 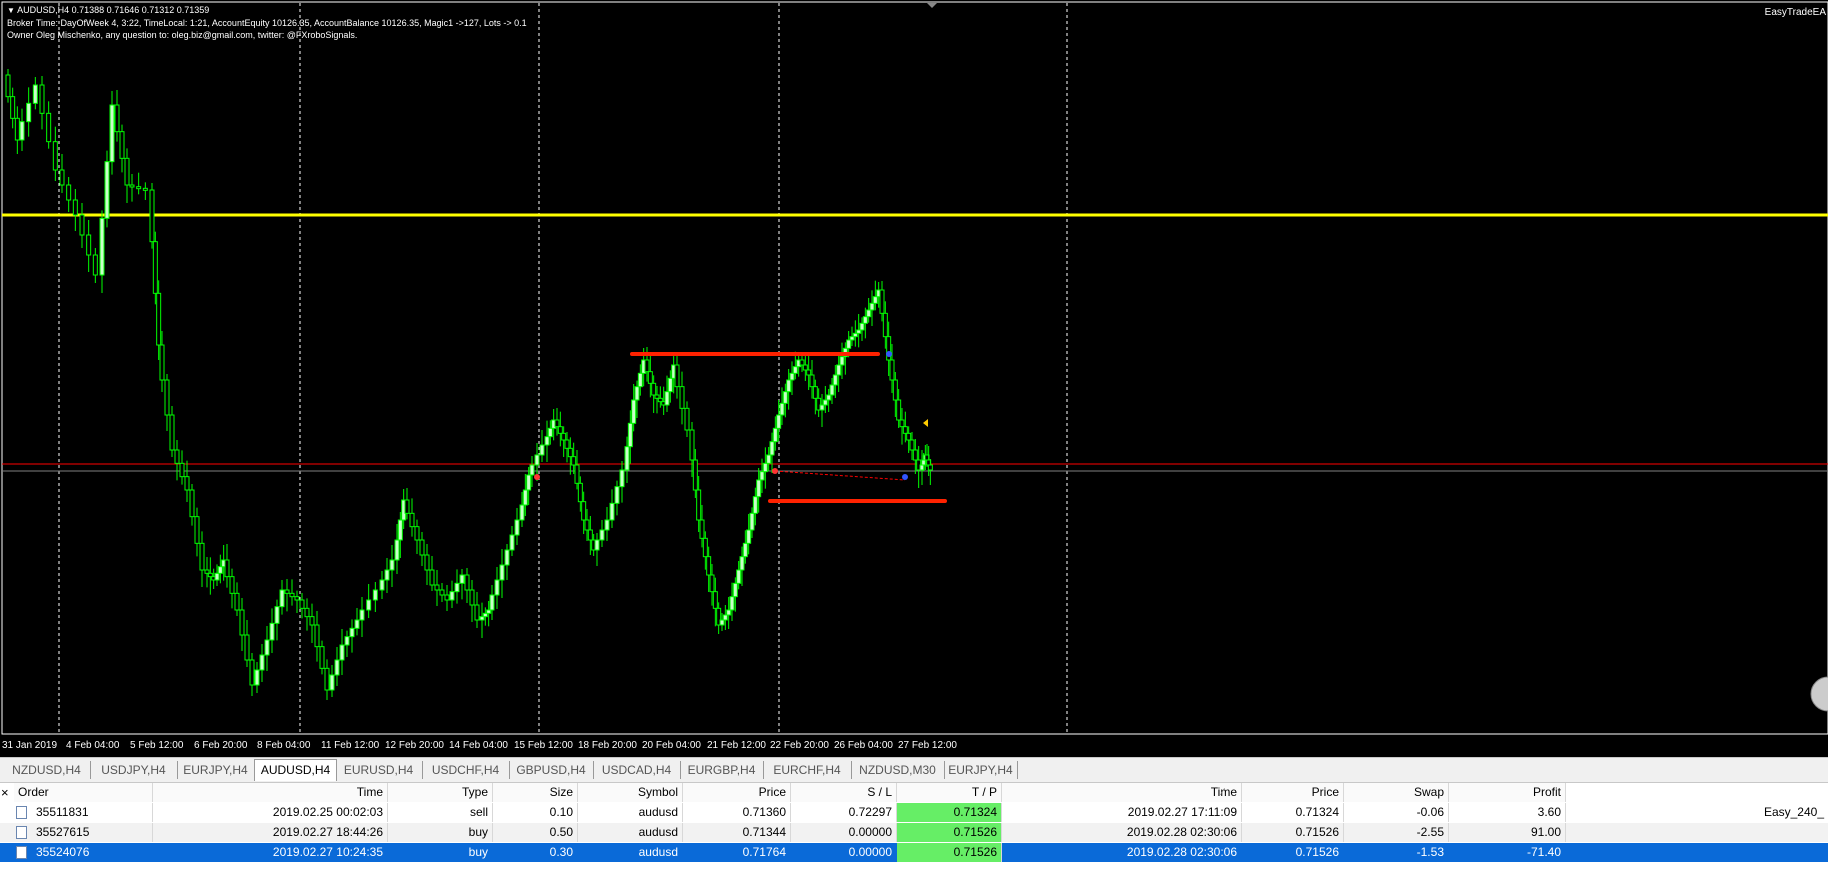 What do you see at coordinates (83, 792) in the screenshot?
I see `column-header-order: Order` at bounding box center [83, 792].